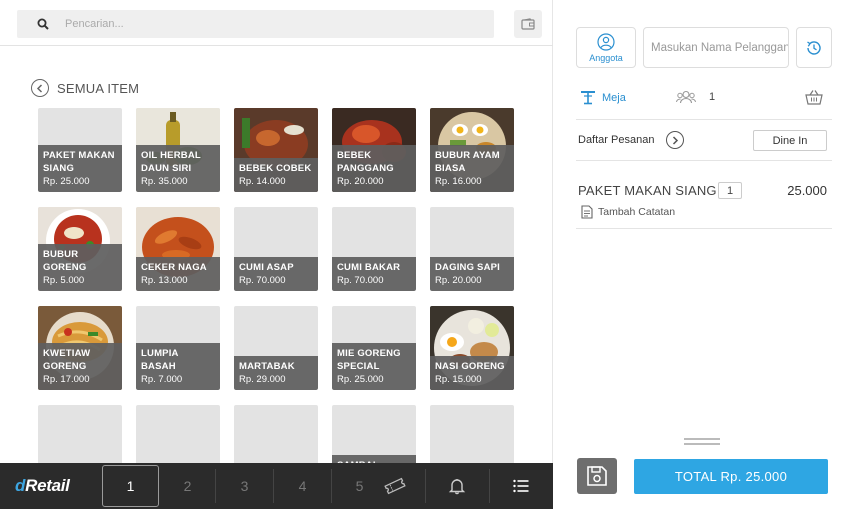 The height and width of the screenshot is (509, 852). I want to click on order-list-button, so click(675, 140).